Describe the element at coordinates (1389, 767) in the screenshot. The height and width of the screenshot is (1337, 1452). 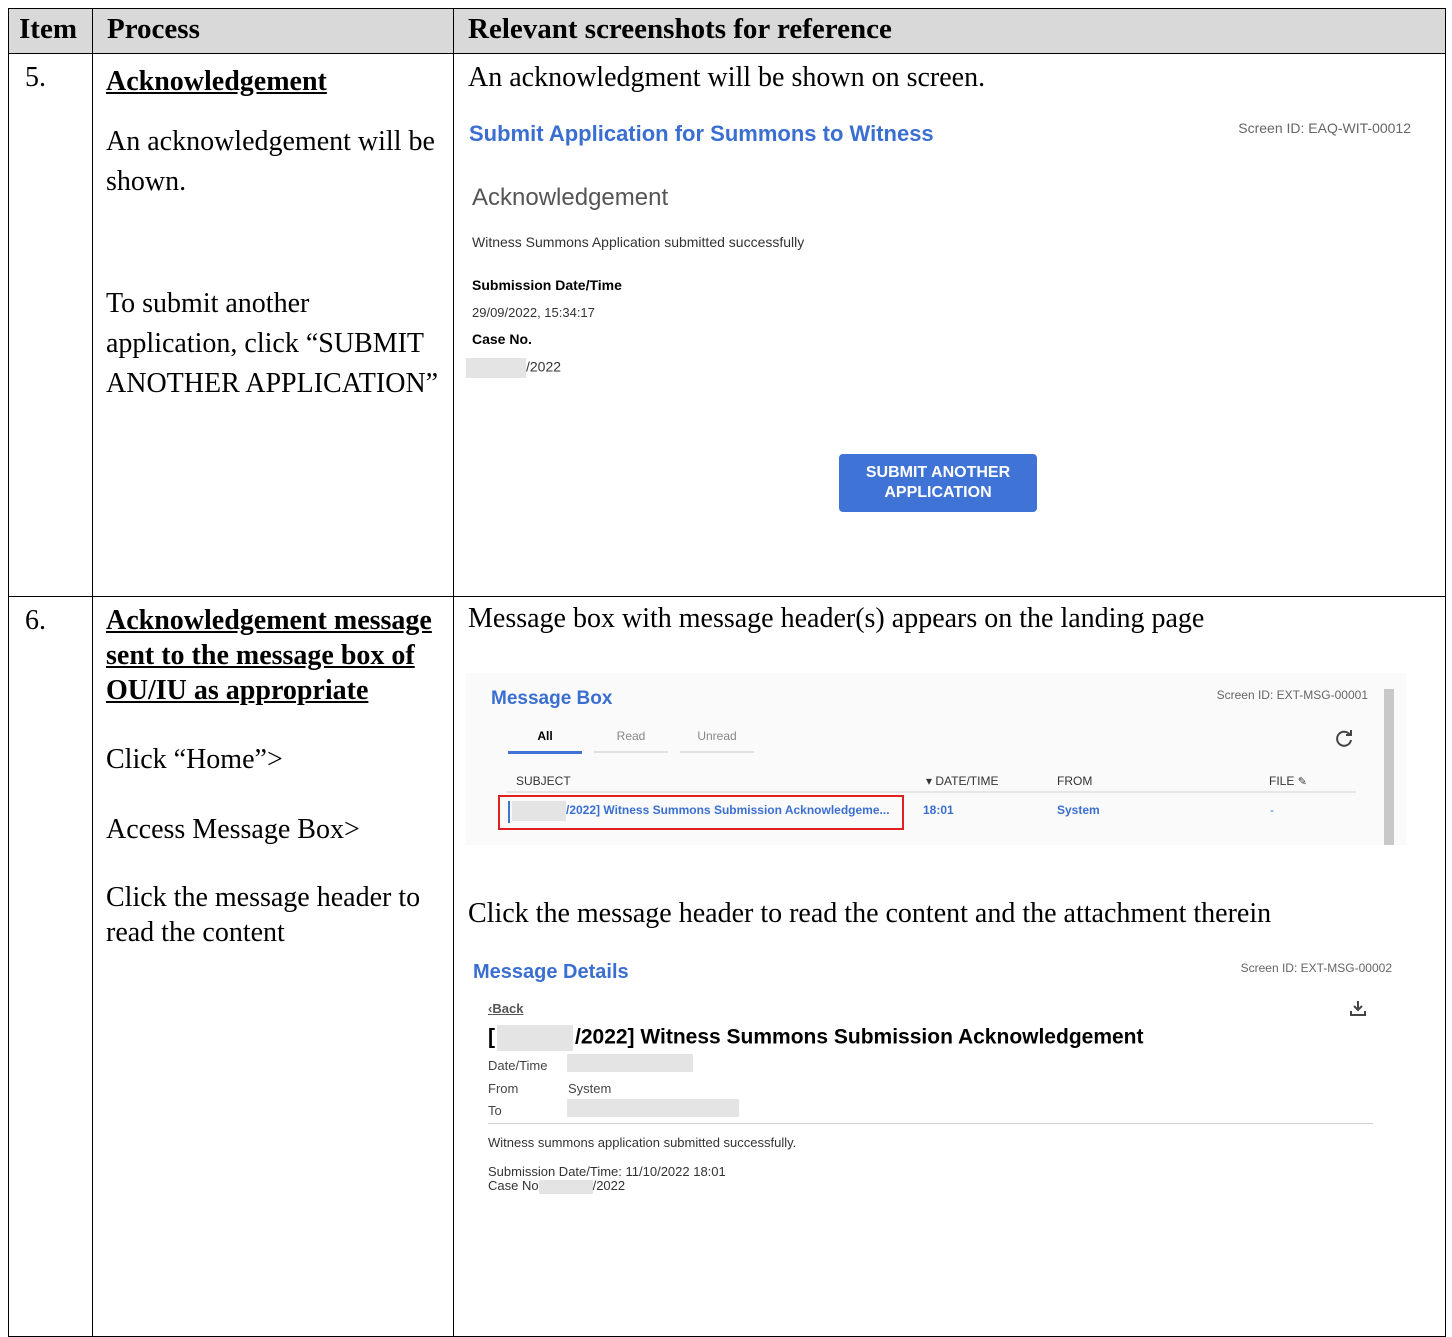
I see `scrollbar` at that location.